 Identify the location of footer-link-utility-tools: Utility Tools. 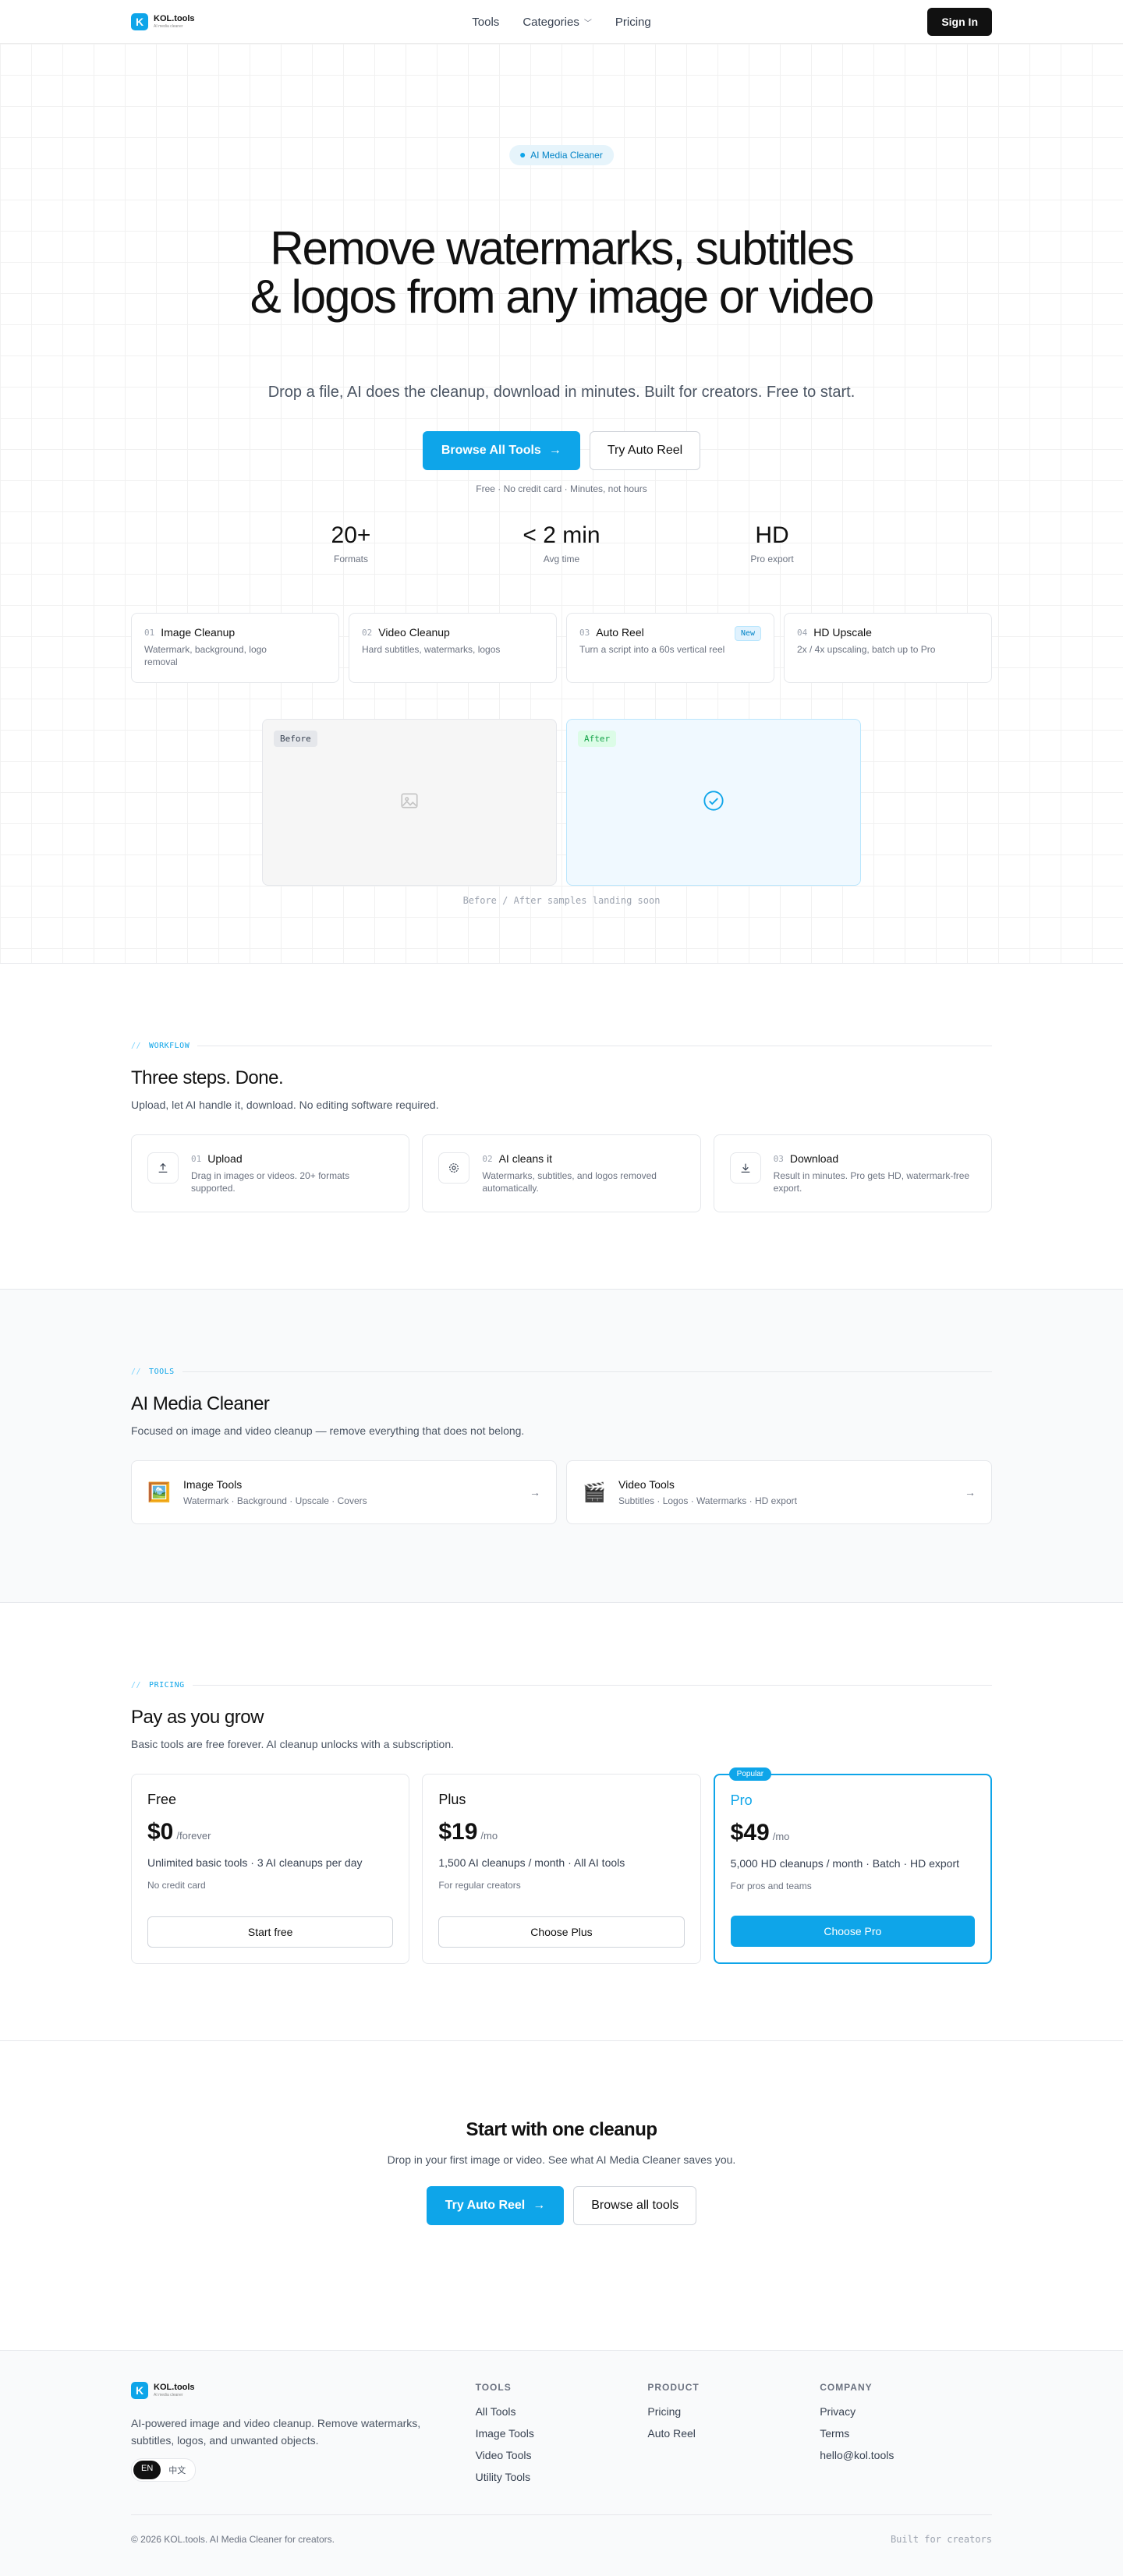
(562, 2477).